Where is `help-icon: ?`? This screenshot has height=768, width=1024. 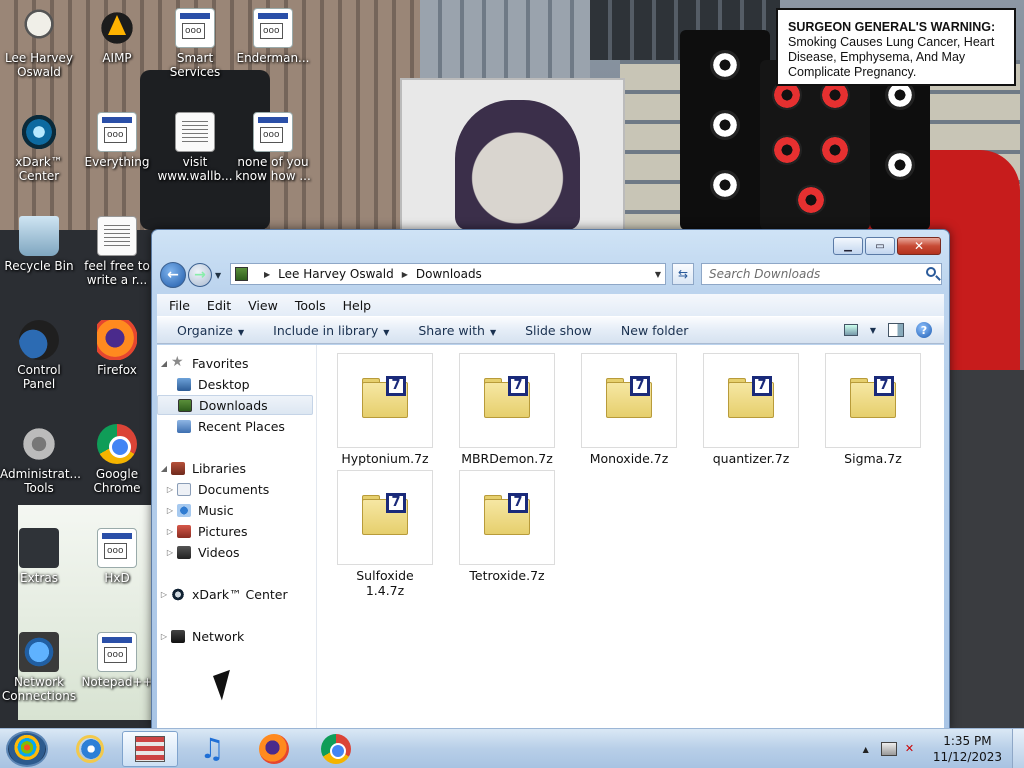 help-icon: ? is located at coordinates (924, 330).